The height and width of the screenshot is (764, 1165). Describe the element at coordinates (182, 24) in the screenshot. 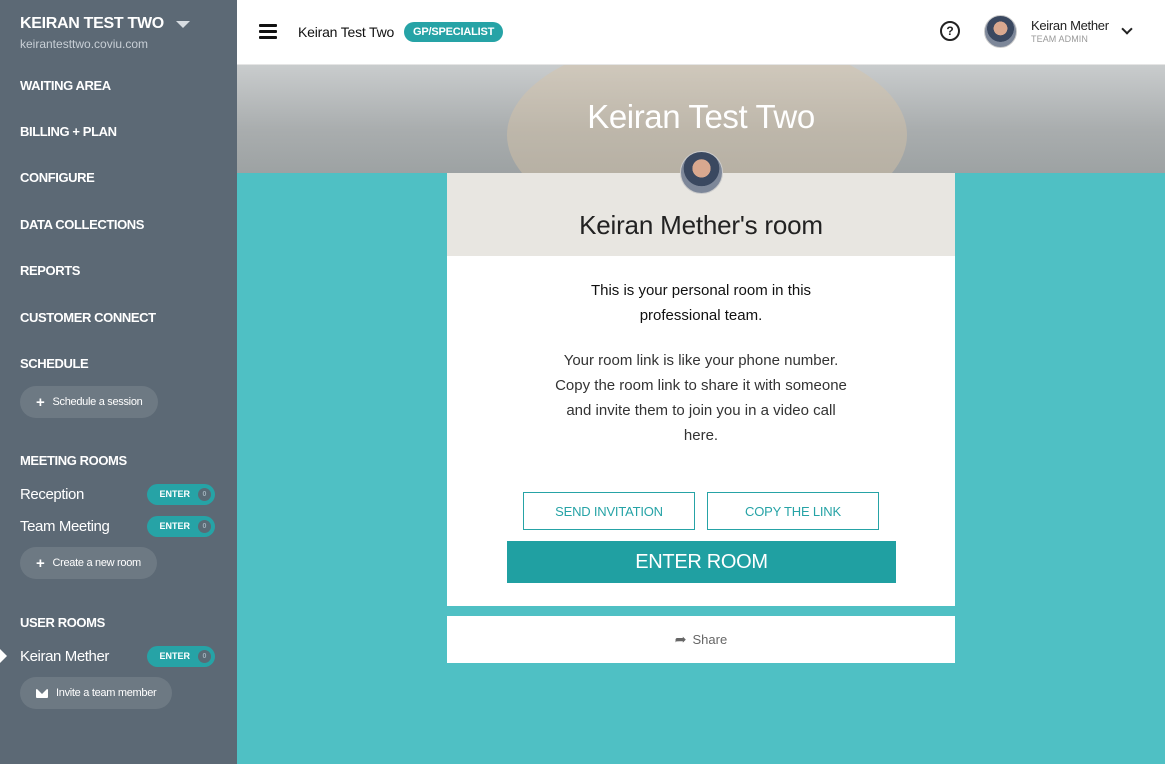

I see `caret-down-icon` at that location.